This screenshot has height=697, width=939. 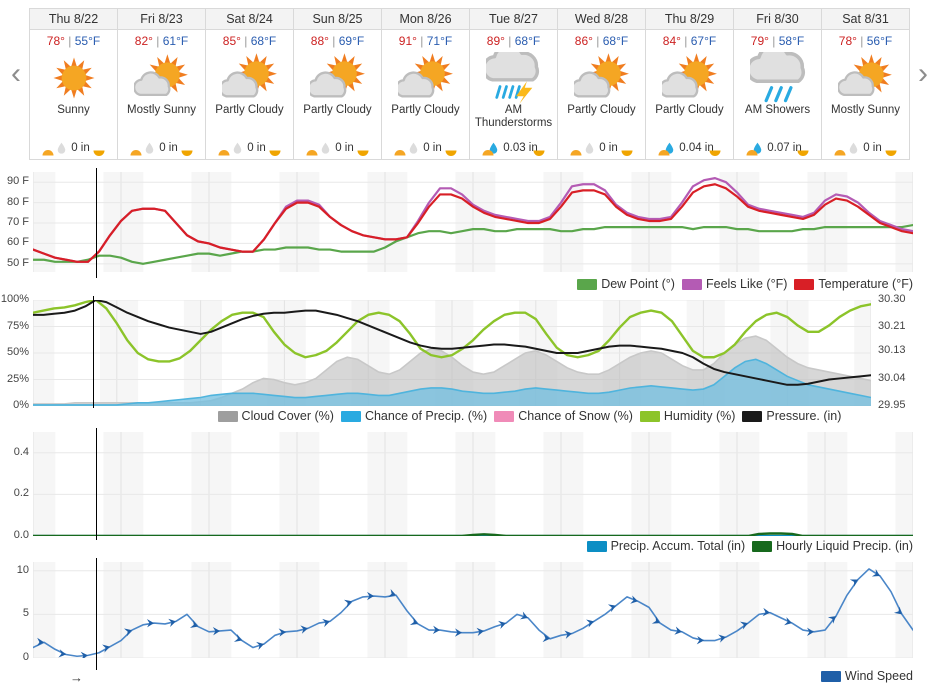 What do you see at coordinates (847, 41) in the screenshot?
I see `high-temp: 78°` at bounding box center [847, 41].